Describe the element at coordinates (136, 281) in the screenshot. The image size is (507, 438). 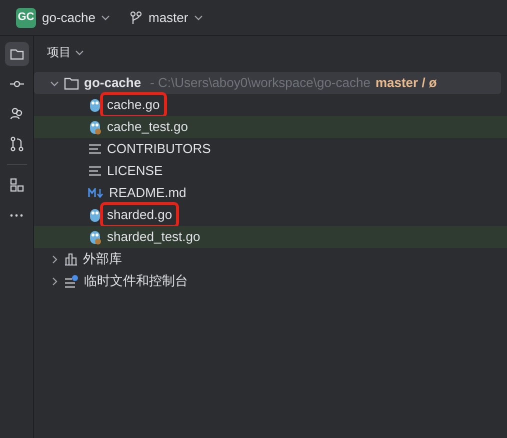
I see `file-name: 临时文件和控制台` at that location.